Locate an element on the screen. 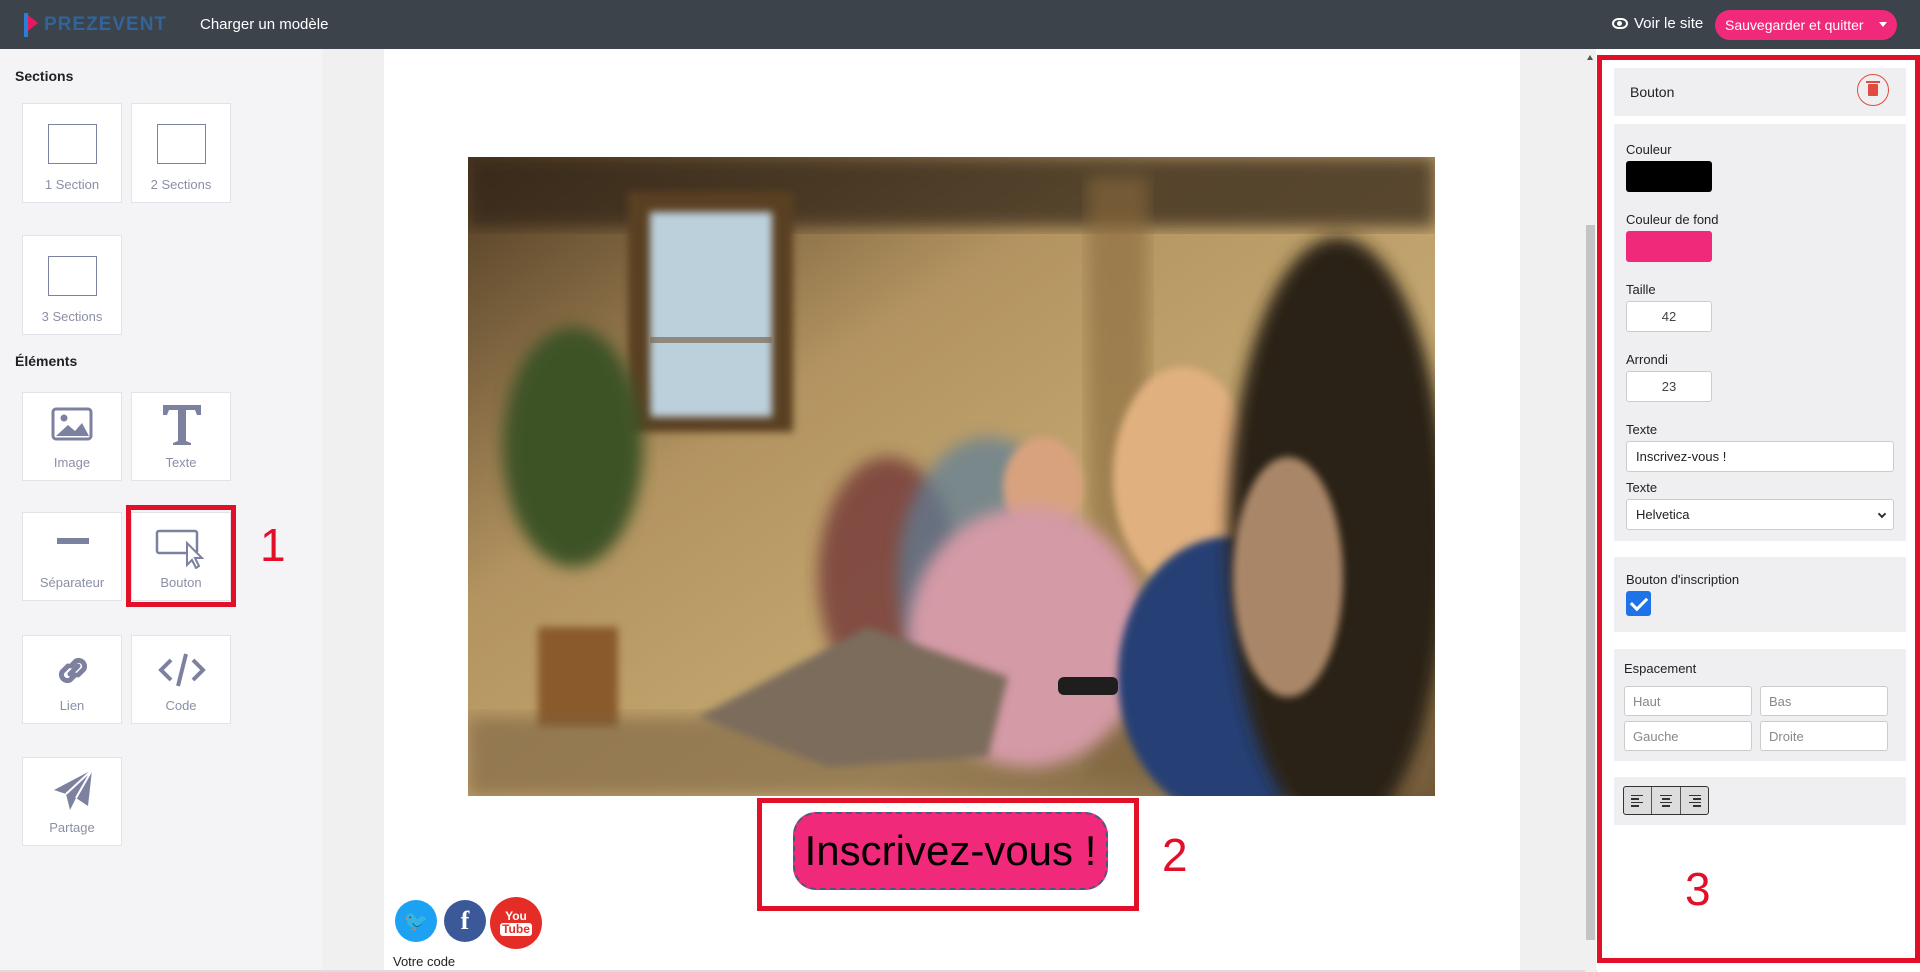  paper-plane-icon is located at coordinates (73, 789).